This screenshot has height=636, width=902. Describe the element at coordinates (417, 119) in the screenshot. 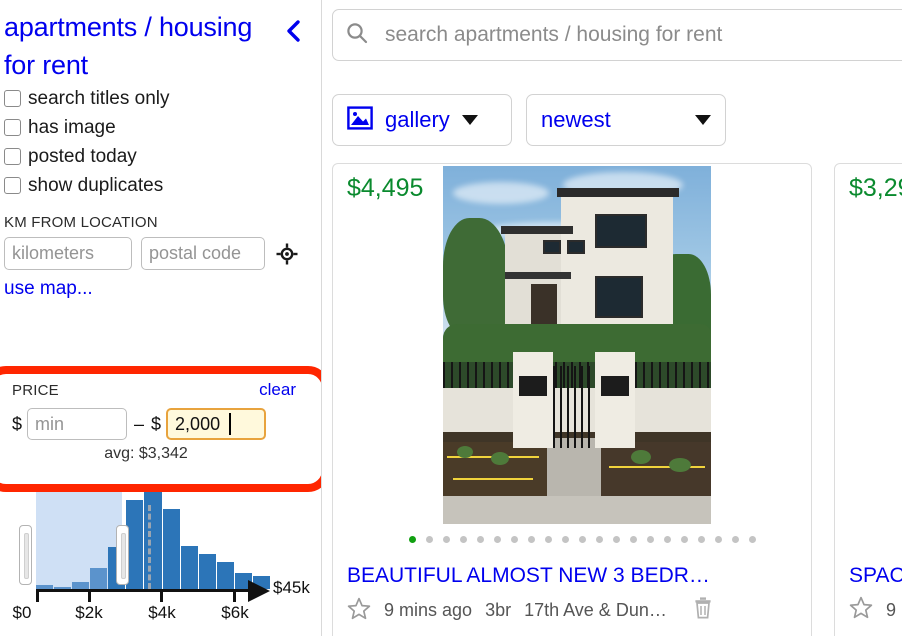

I see `view-mode-label: gallery` at that location.